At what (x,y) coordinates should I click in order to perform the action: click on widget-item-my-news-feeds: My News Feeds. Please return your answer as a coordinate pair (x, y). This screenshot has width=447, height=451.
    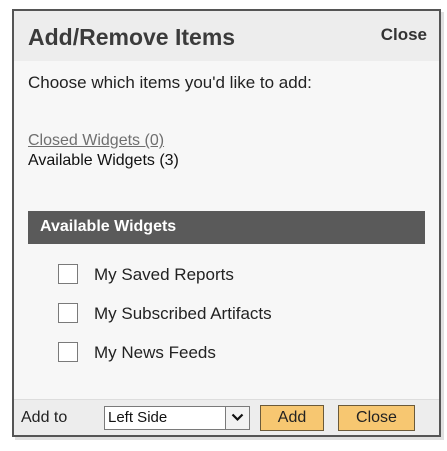
    Looking at the image, I should click on (165, 360).